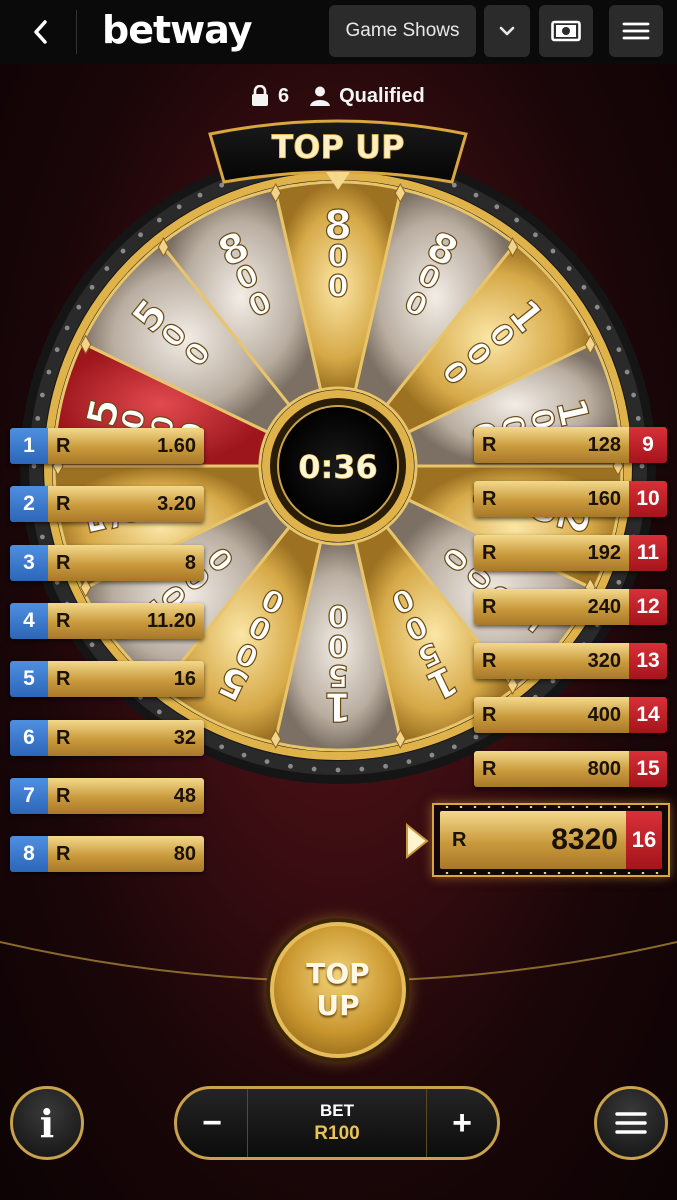 The height and width of the screenshot is (1200, 677). What do you see at coordinates (551, 873) in the screenshot?
I see `marquee-lights` at bounding box center [551, 873].